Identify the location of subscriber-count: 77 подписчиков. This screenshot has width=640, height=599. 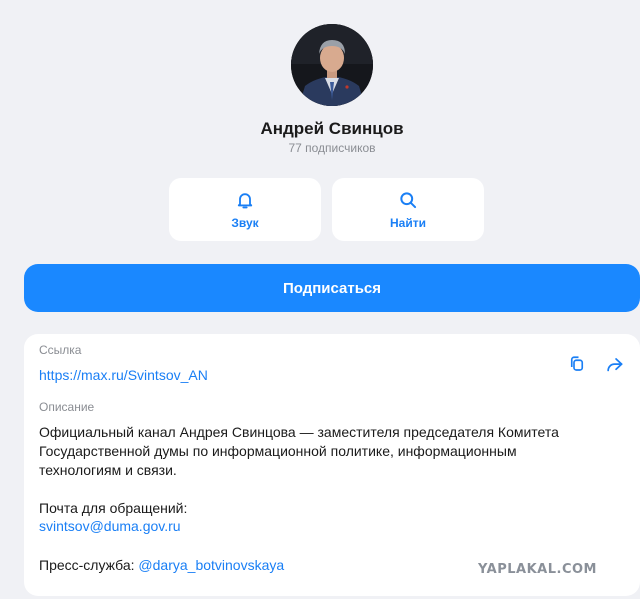
(332, 148).